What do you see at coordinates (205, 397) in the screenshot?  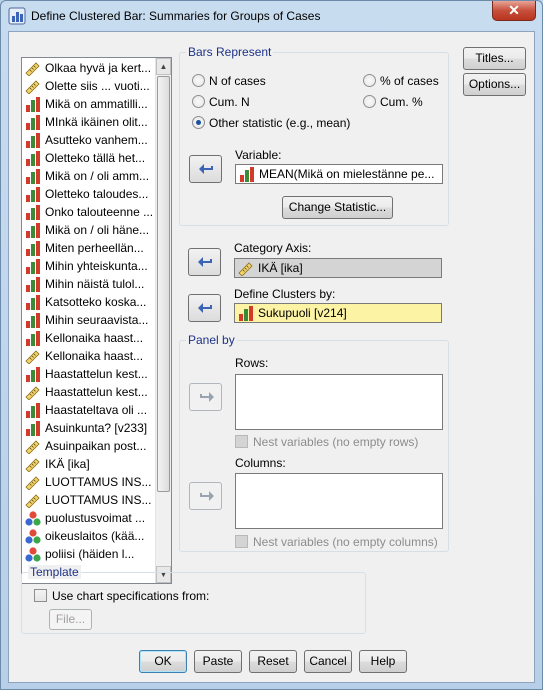 I see `move-to-rows-button` at bounding box center [205, 397].